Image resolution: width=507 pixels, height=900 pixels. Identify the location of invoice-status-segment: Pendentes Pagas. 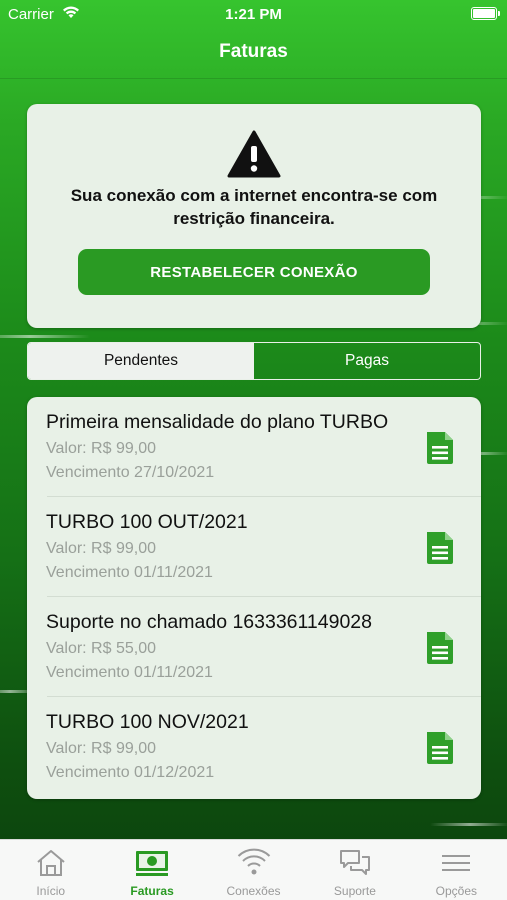
(254, 361).